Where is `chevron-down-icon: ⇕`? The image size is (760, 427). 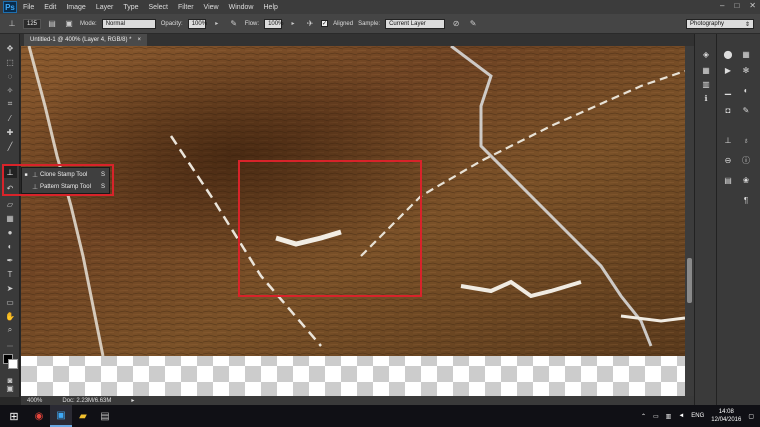
chevron-down-icon: ⇕ is located at coordinates (747, 24).